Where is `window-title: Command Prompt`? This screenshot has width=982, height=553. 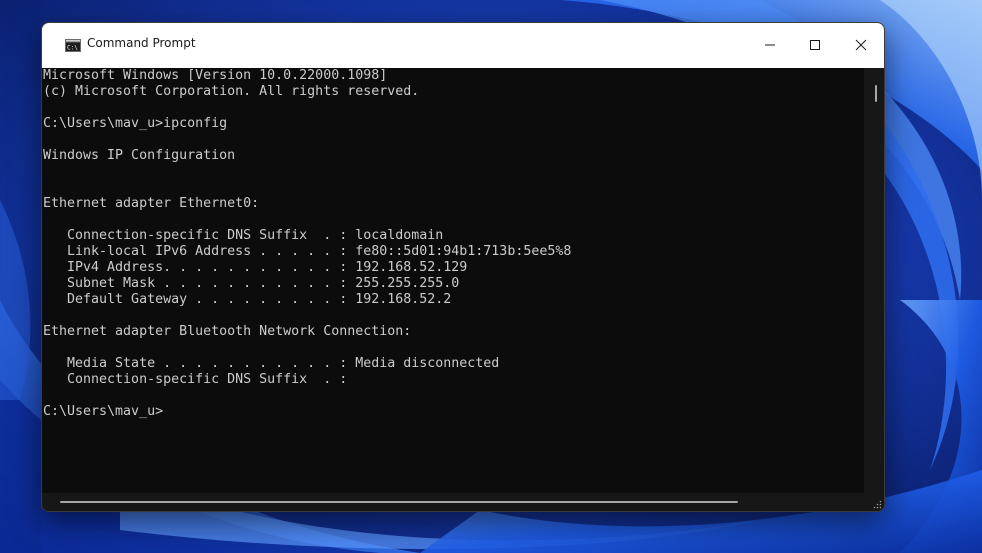 window-title: Command Prompt is located at coordinates (141, 43).